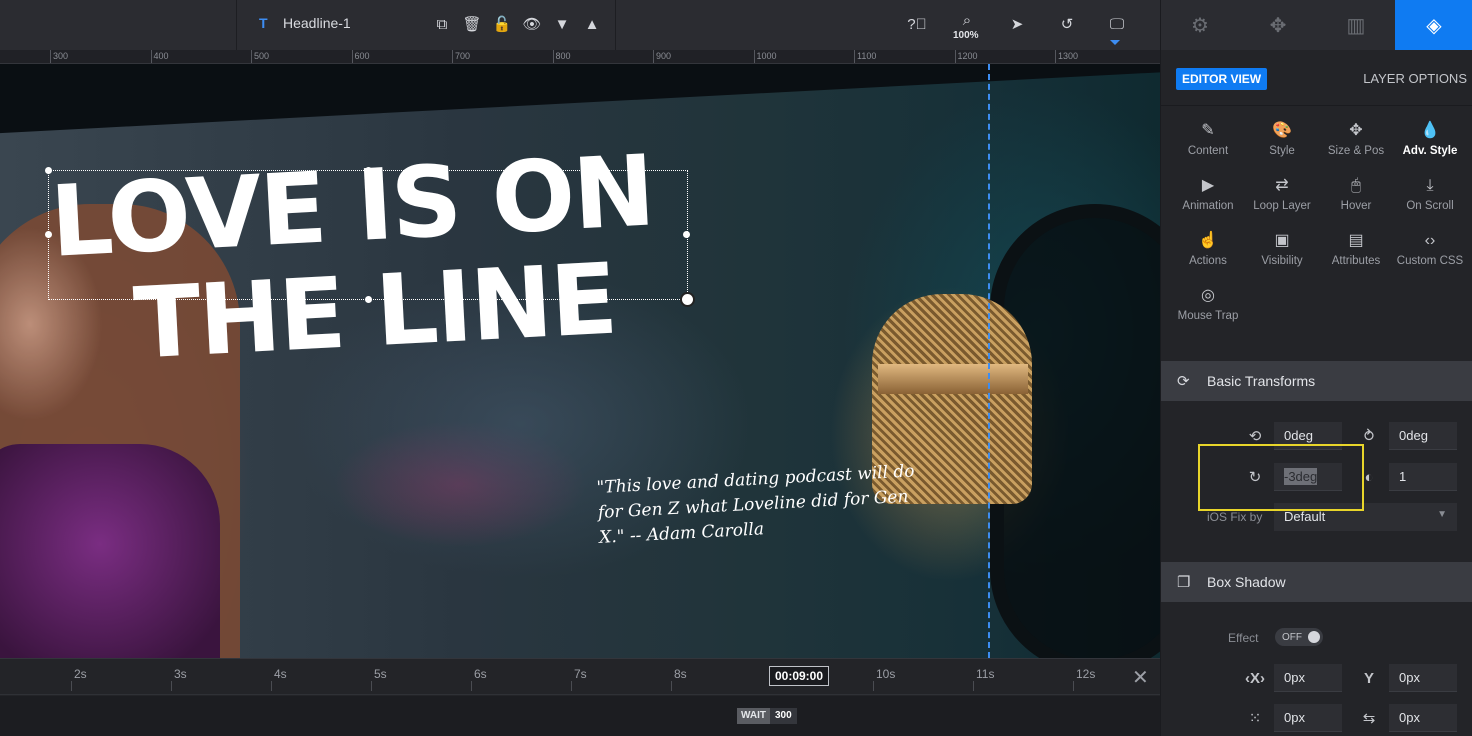 The image size is (1472, 736). I want to click on lock-icon: 🔓, so click(502, 24).